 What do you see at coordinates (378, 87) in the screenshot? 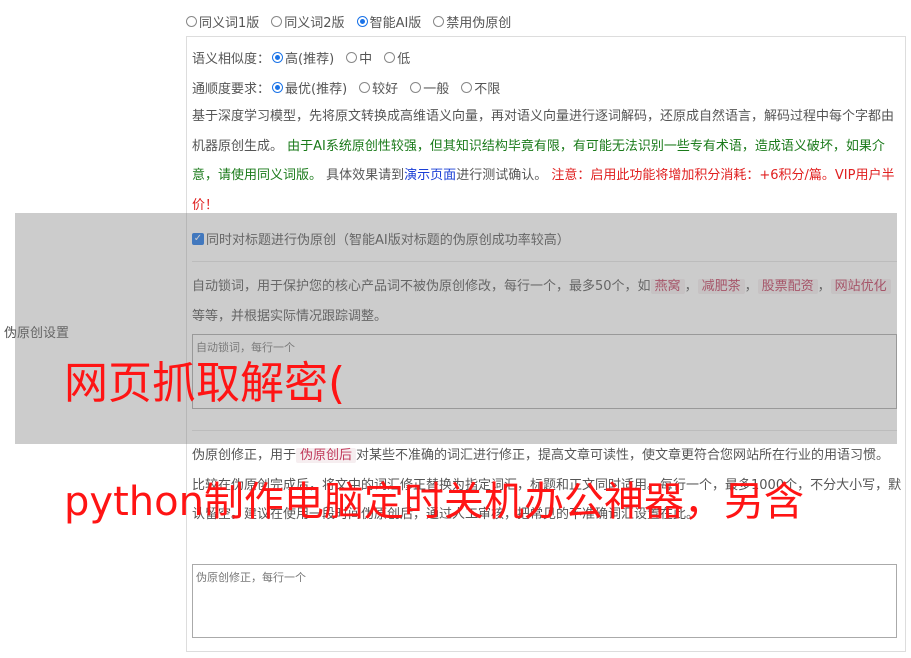
I see `fluency-good: 较好` at bounding box center [378, 87].